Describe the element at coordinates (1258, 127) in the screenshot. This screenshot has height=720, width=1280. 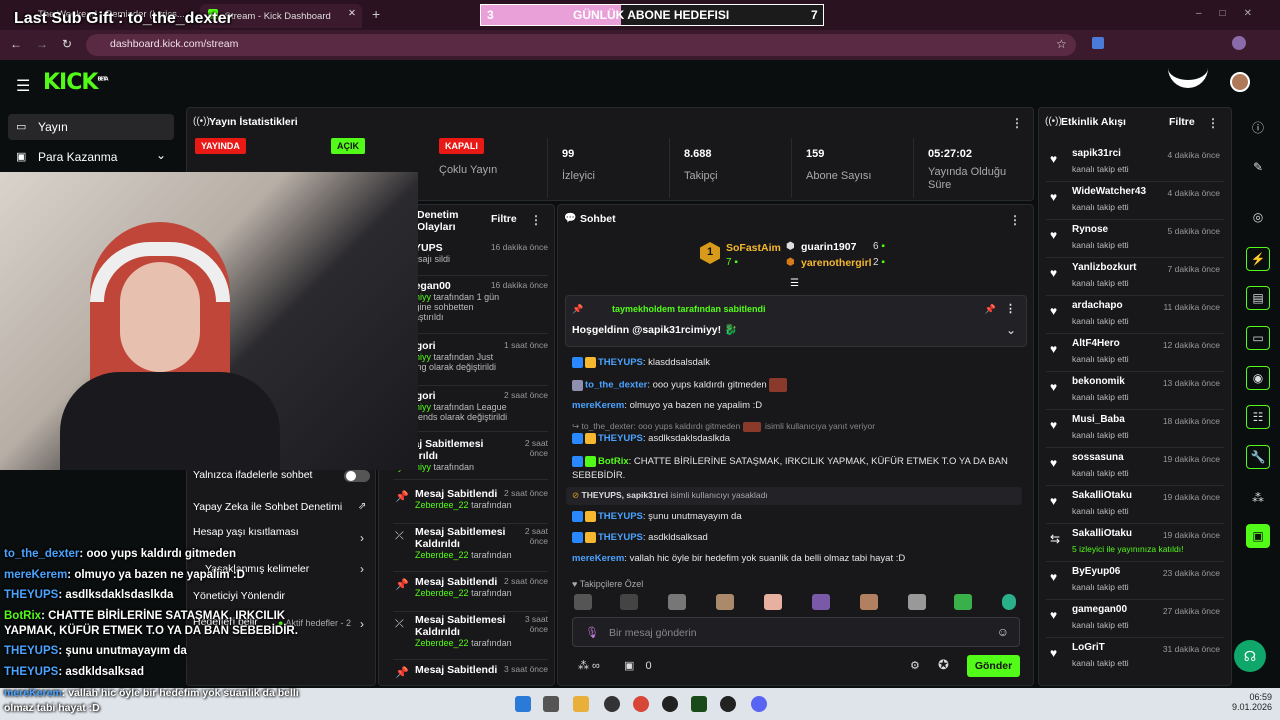
I see `info-icon: ⓘ` at that location.